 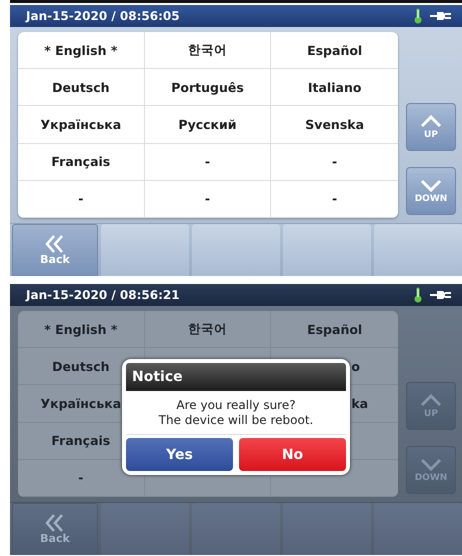 What do you see at coordinates (103, 16) in the screenshot?
I see `date-time: Jan-15-2020 / 08:56:05` at bounding box center [103, 16].